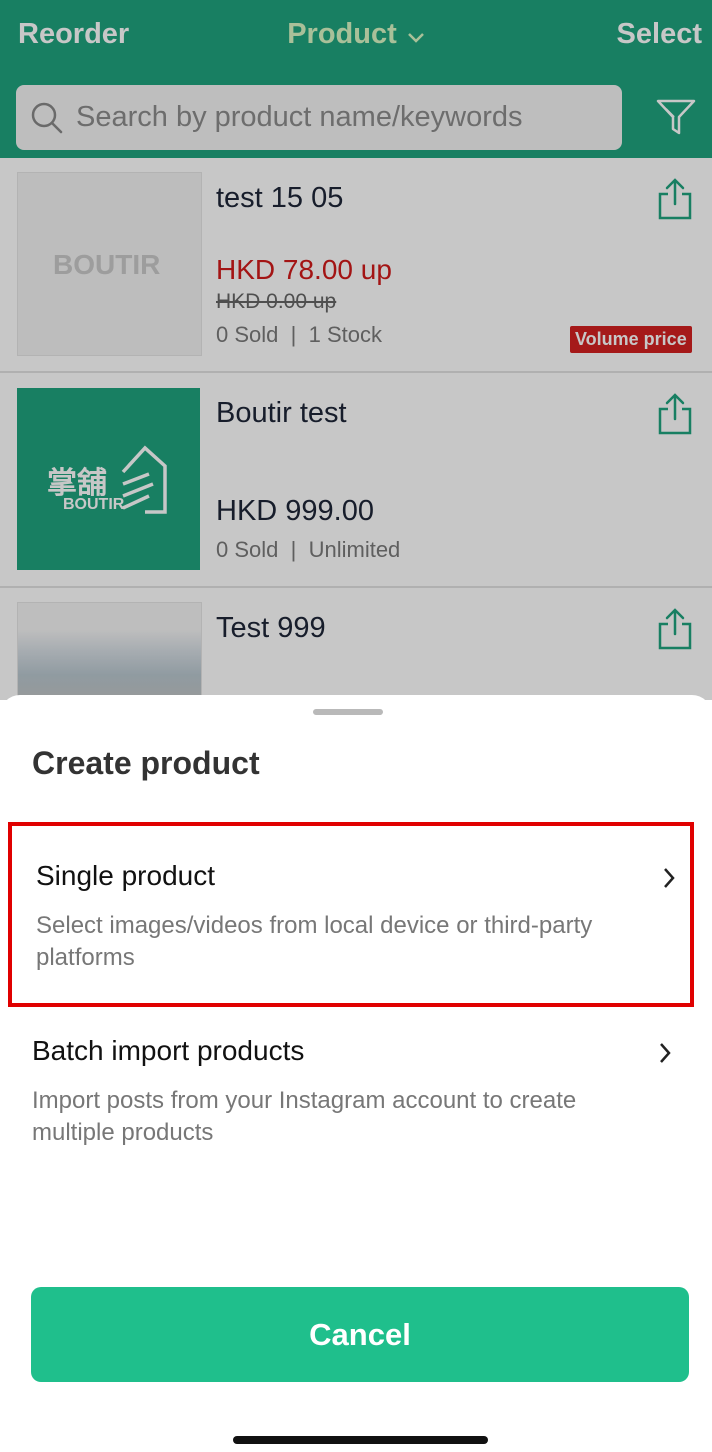 This screenshot has height=1452, width=712. I want to click on sheet-title: Create product, so click(146, 763).